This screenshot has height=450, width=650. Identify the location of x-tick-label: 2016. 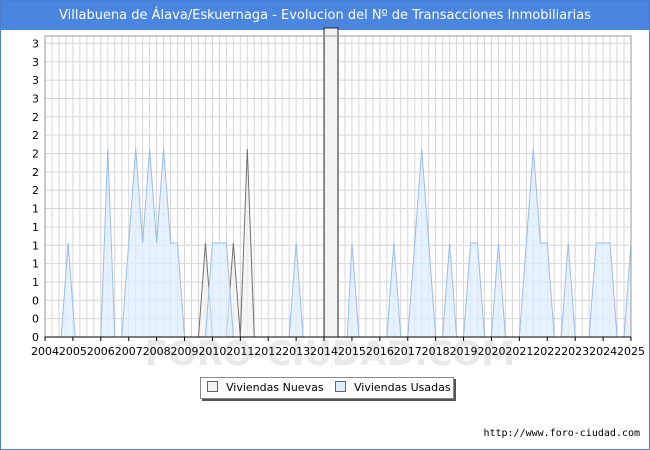
(380, 351).